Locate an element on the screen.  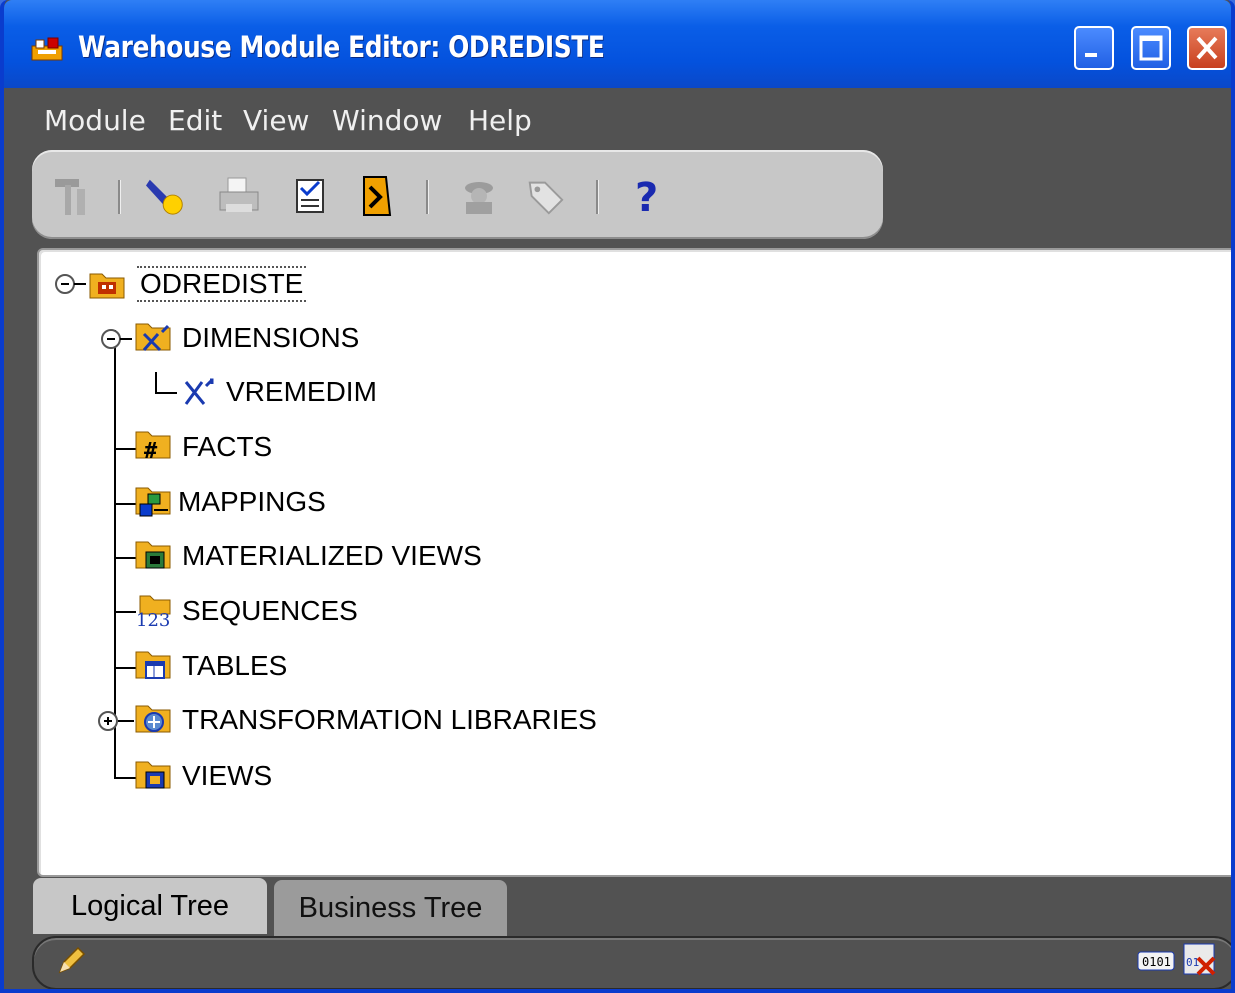
build-icon is located at coordinates (70, 197).